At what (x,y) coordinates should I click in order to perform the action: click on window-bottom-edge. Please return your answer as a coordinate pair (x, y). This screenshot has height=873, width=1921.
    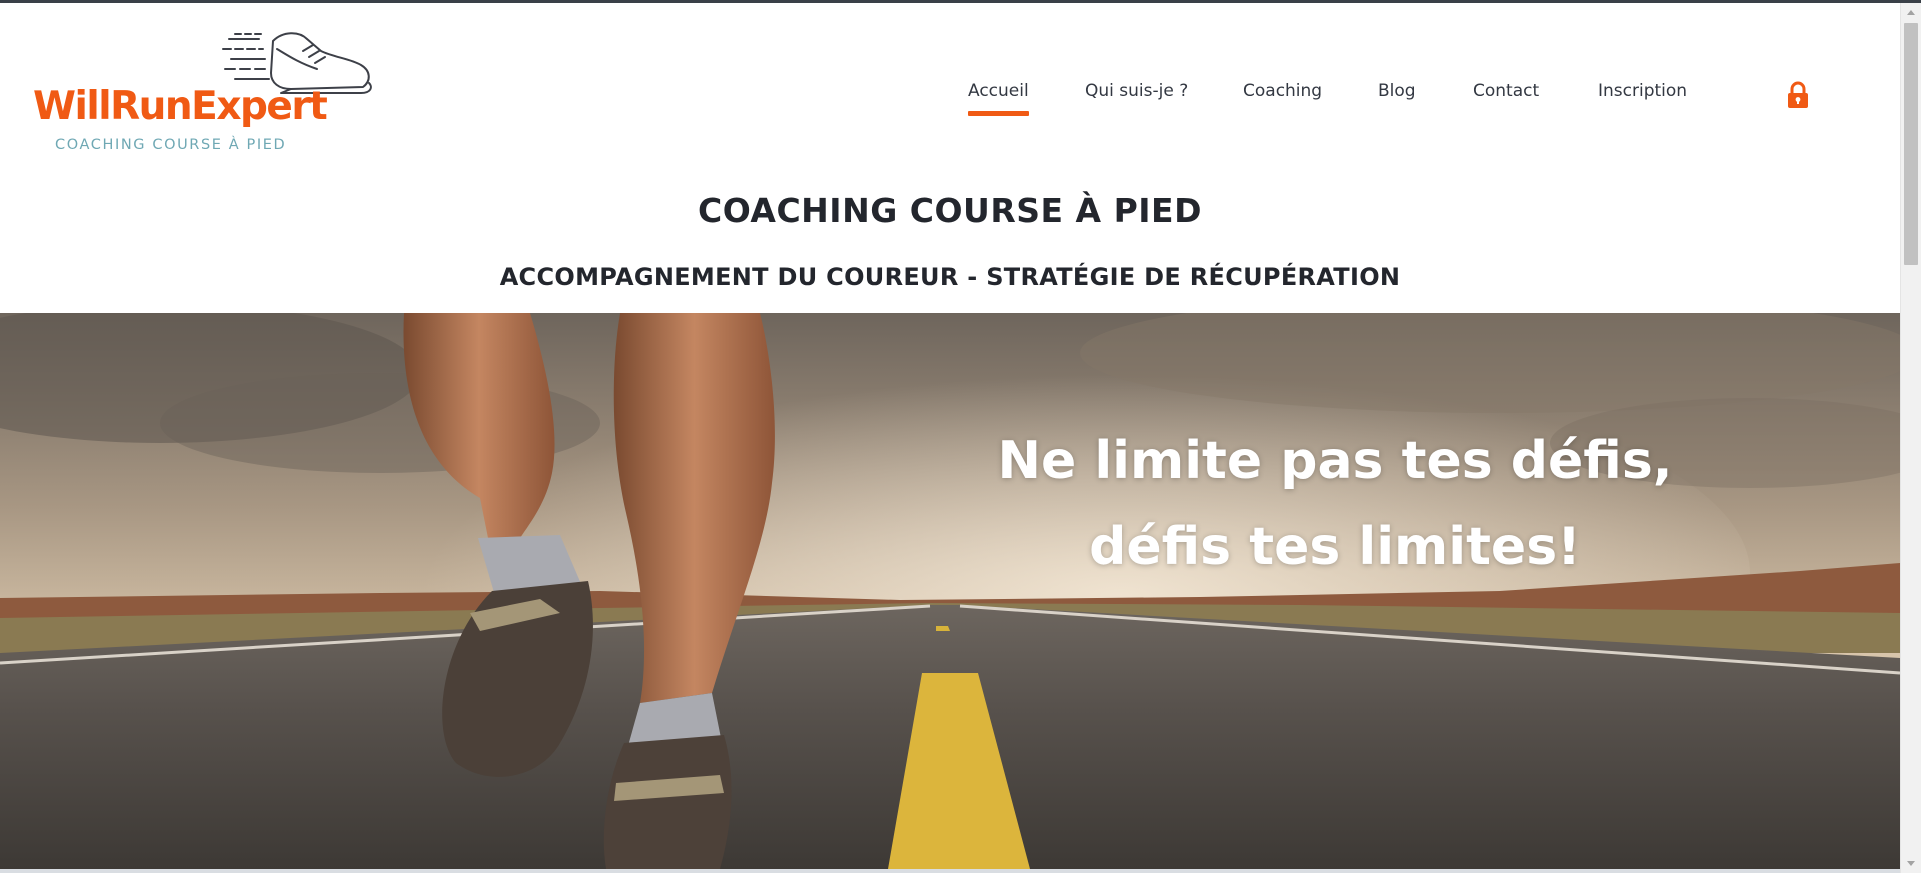
    Looking at the image, I should click on (950, 871).